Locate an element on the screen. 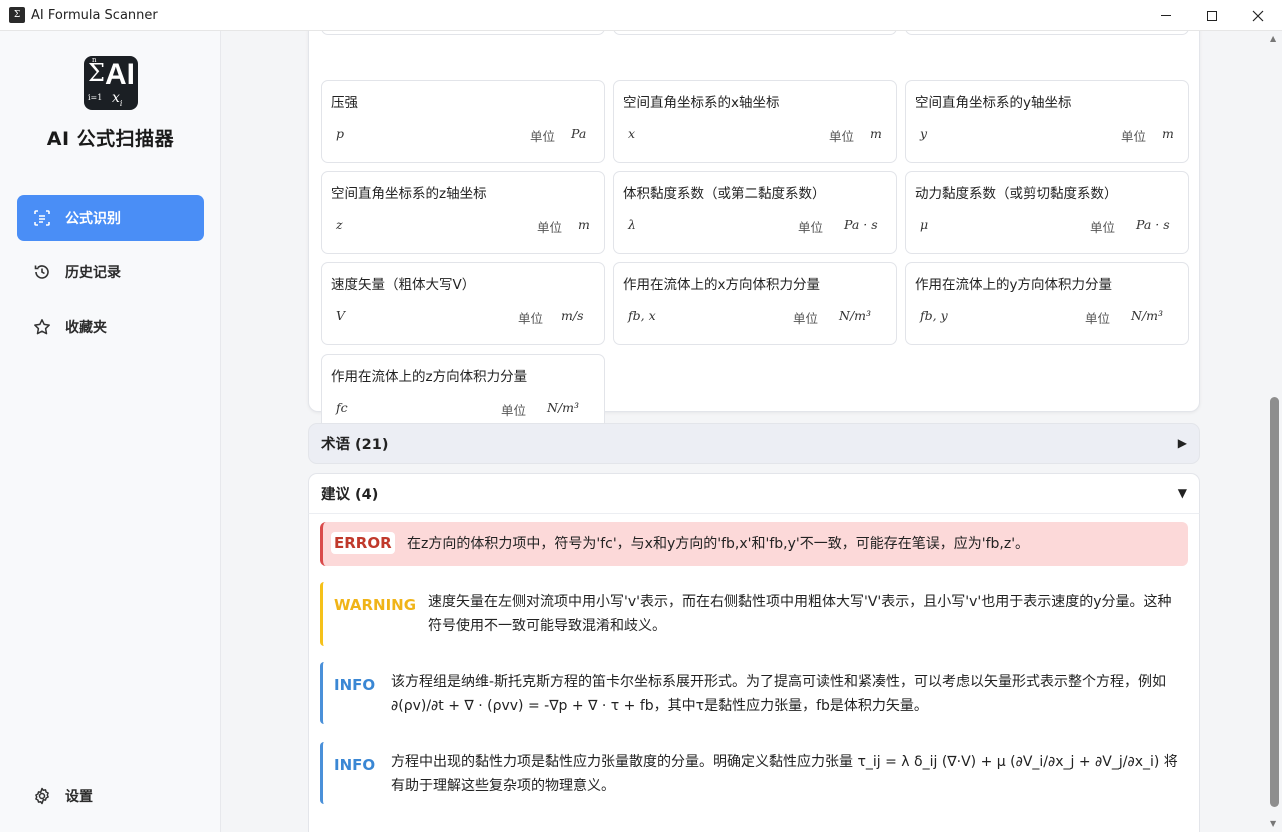 This screenshot has height=832, width=1282. star-icon is located at coordinates (42, 327).